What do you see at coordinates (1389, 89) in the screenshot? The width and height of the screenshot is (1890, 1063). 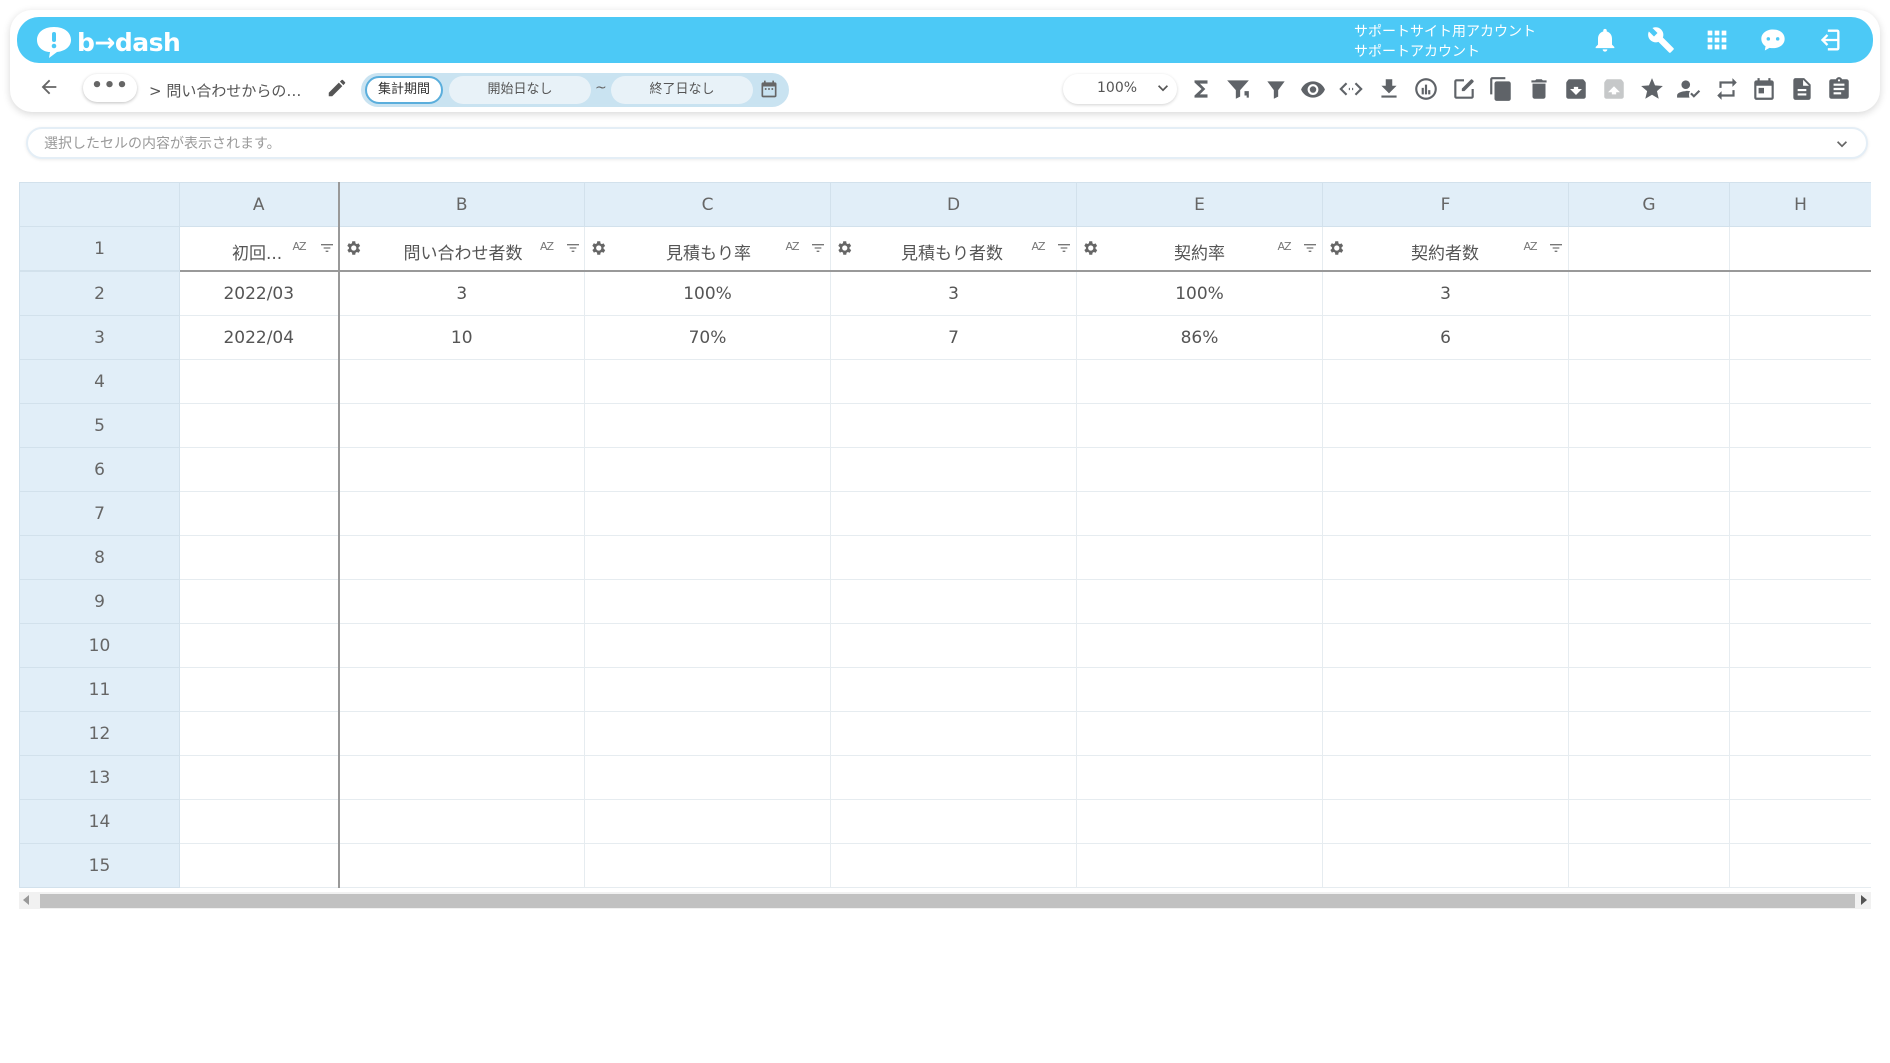 I see `download-icon` at bounding box center [1389, 89].